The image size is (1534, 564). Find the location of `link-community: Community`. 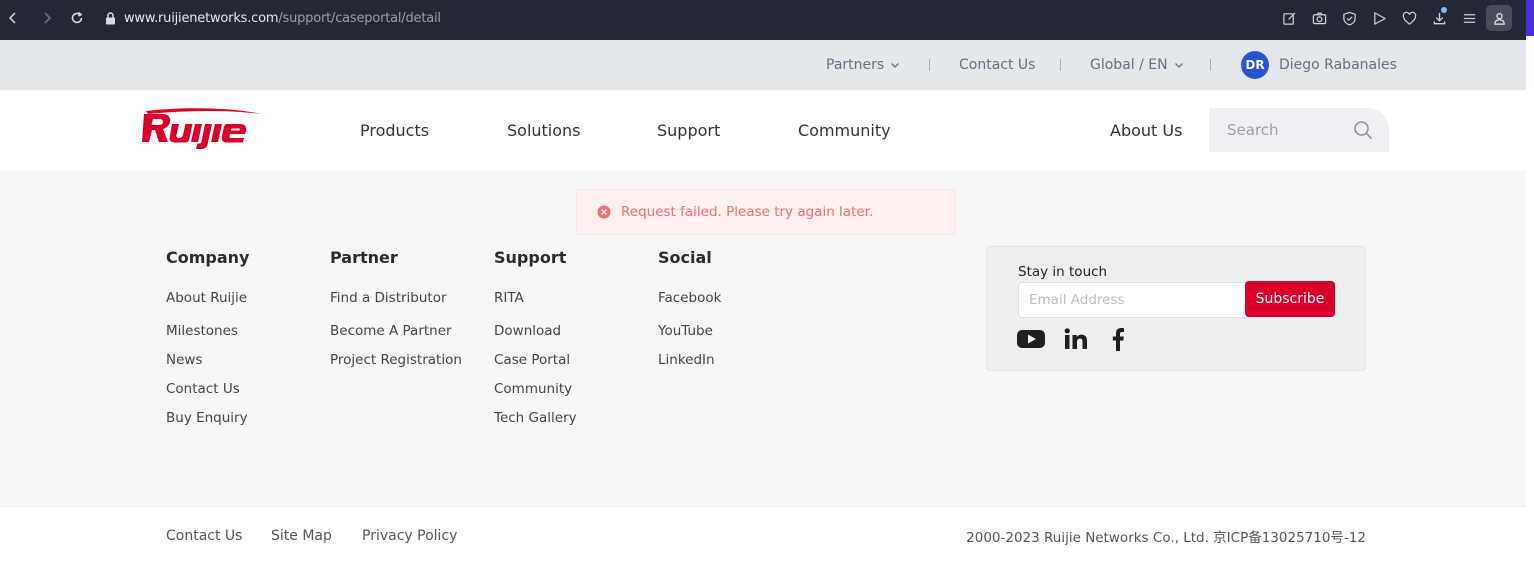

link-community: Community is located at coordinates (535, 389).